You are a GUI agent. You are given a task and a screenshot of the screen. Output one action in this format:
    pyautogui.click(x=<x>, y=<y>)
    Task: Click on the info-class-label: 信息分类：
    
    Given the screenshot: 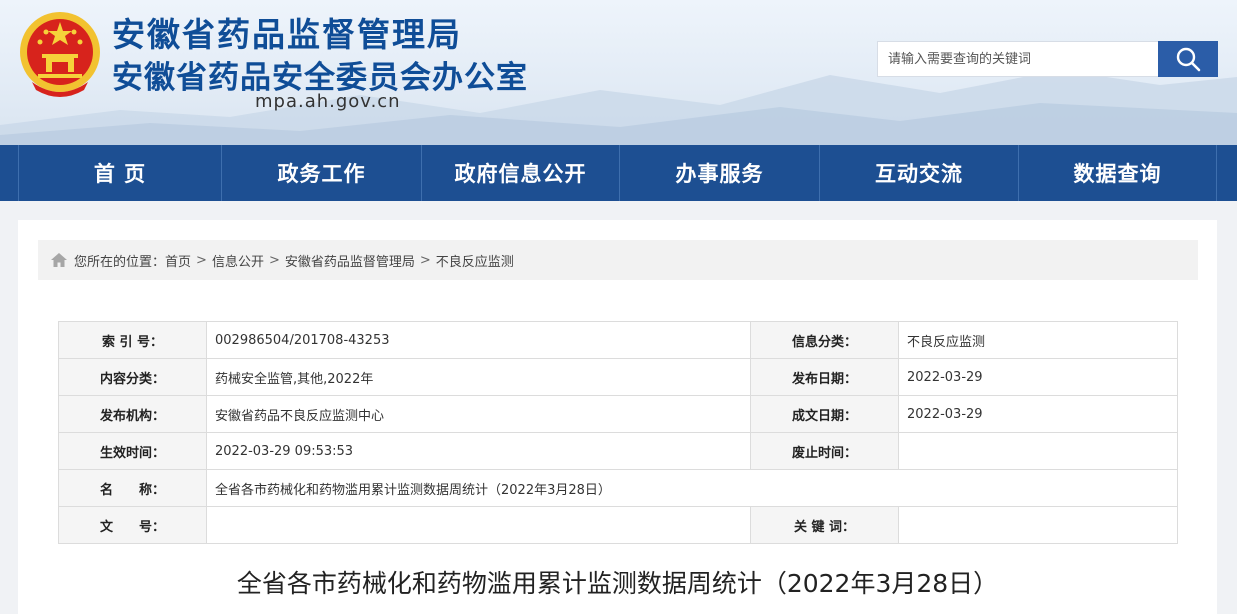 What is the action you would take?
    pyautogui.click(x=824, y=340)
    